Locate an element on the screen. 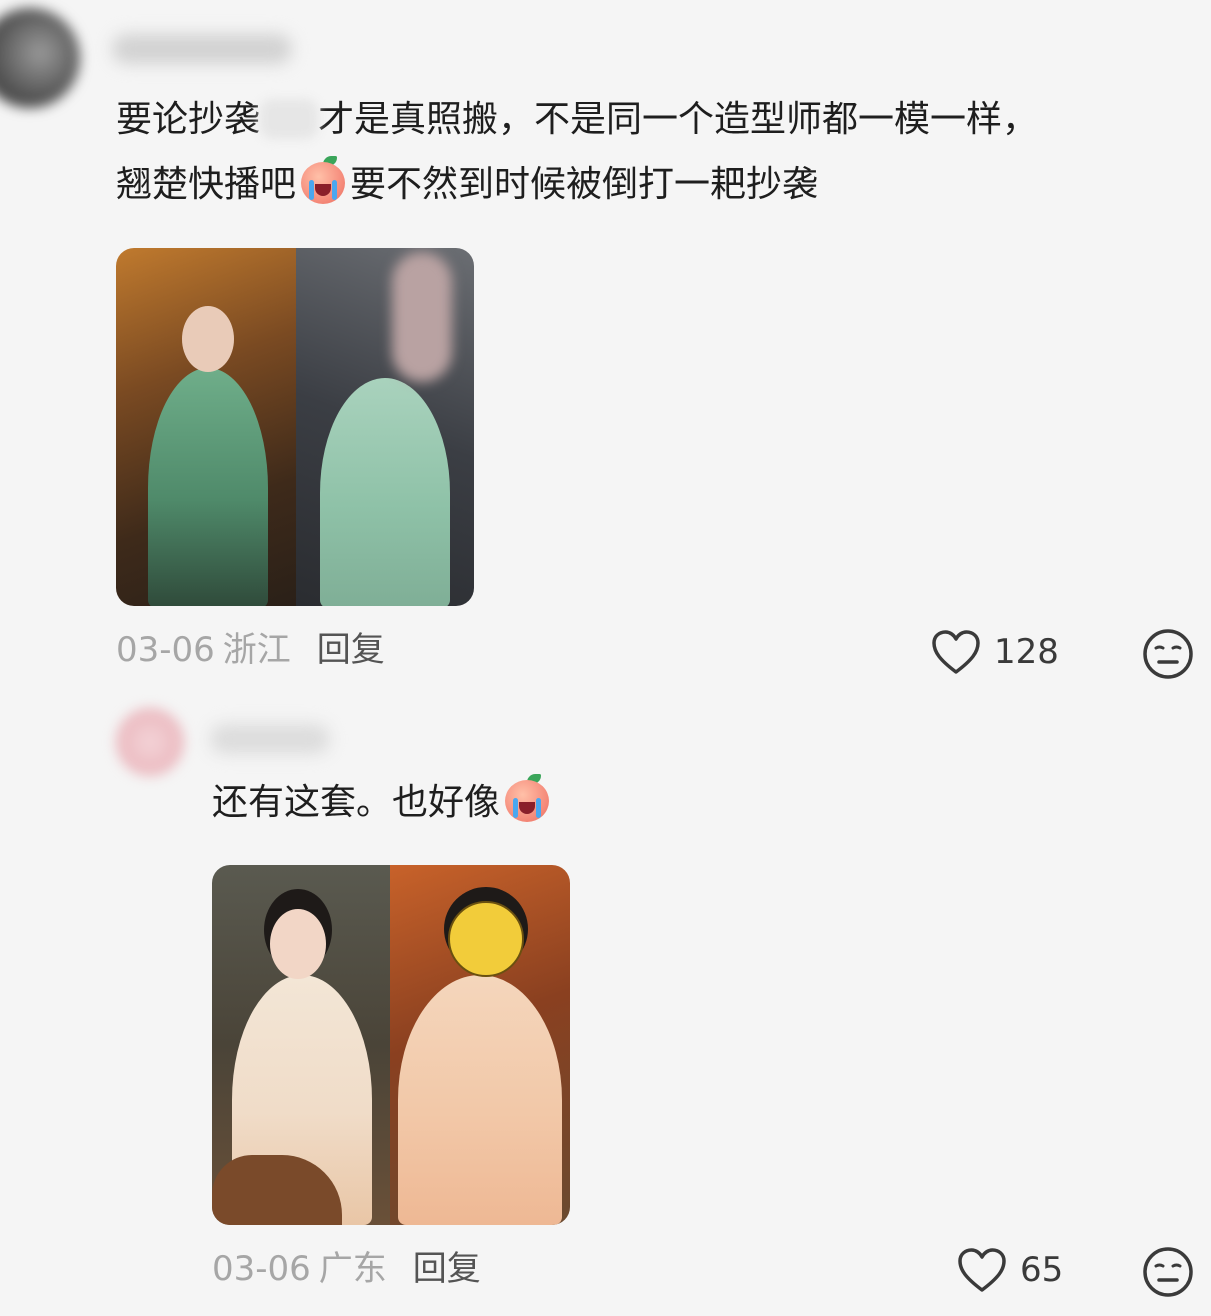 The image size is (1211, 1316). comment-text-part: 才是真照搬，不是同一个造型师都一模一样， is located at coordinates (678, 119).